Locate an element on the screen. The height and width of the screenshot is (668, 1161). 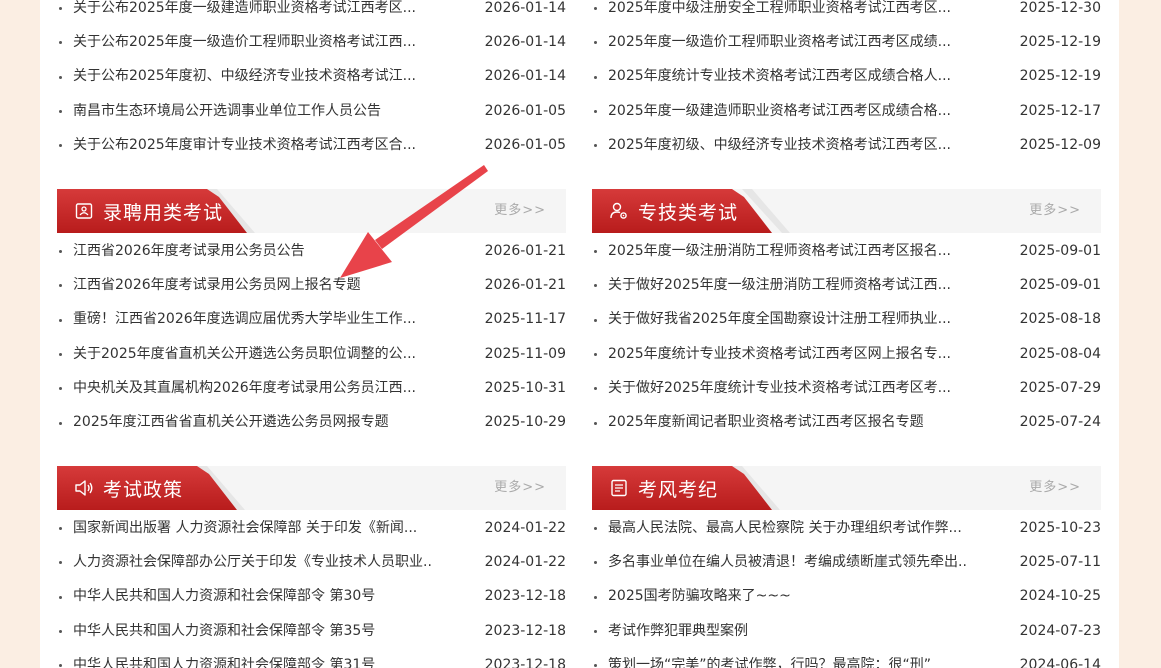
list-item: 中华人民共和国人力资源和社会保障部令 第31号 2023-12-18 is located at coordinates (311, 658).